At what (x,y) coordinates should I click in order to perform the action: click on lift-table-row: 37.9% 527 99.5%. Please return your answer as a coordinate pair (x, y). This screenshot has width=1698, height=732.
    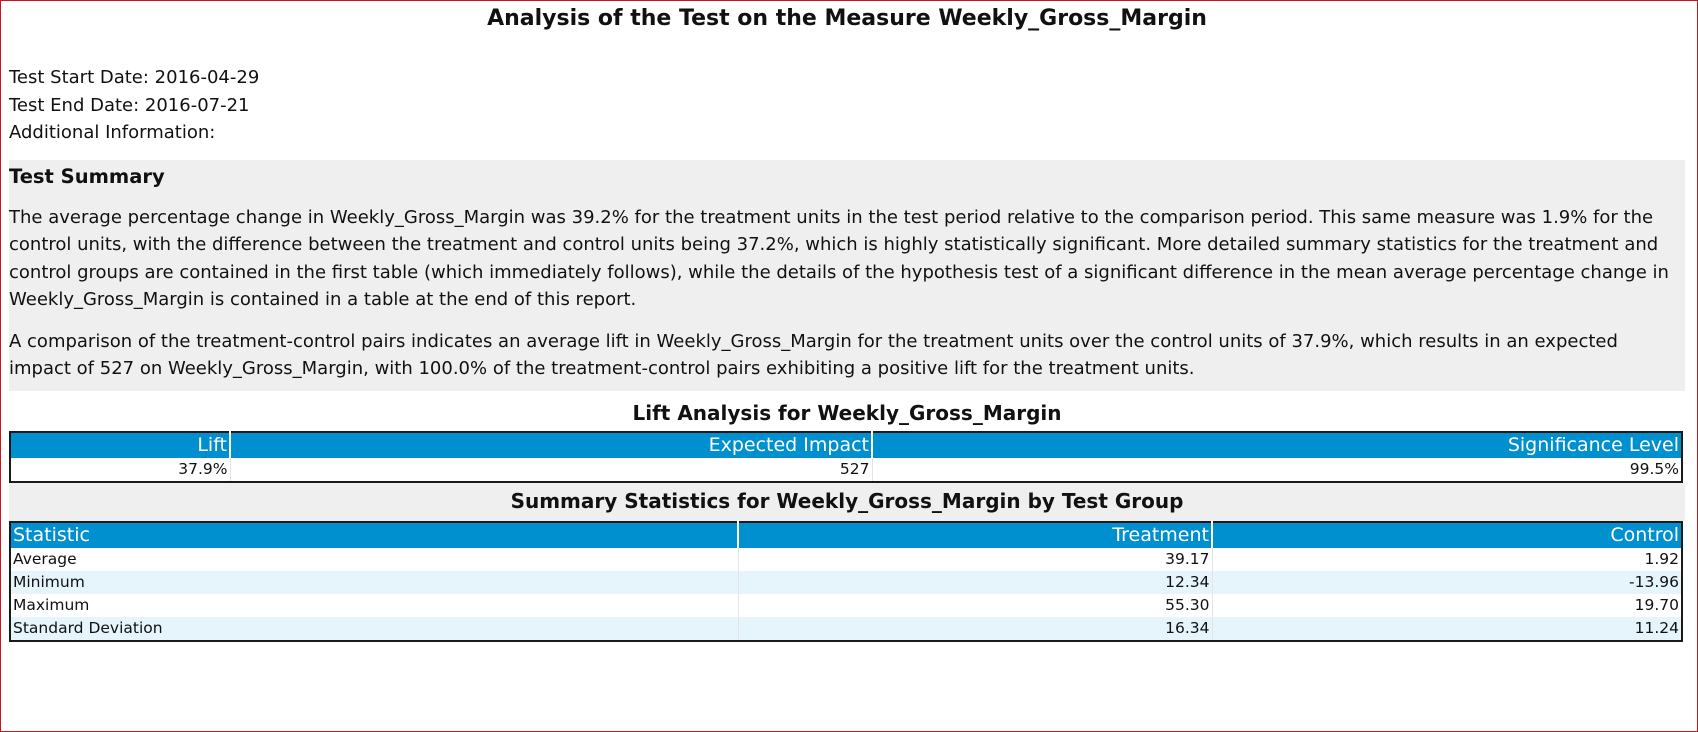
    Looking at the image, I should click on (846, 469).